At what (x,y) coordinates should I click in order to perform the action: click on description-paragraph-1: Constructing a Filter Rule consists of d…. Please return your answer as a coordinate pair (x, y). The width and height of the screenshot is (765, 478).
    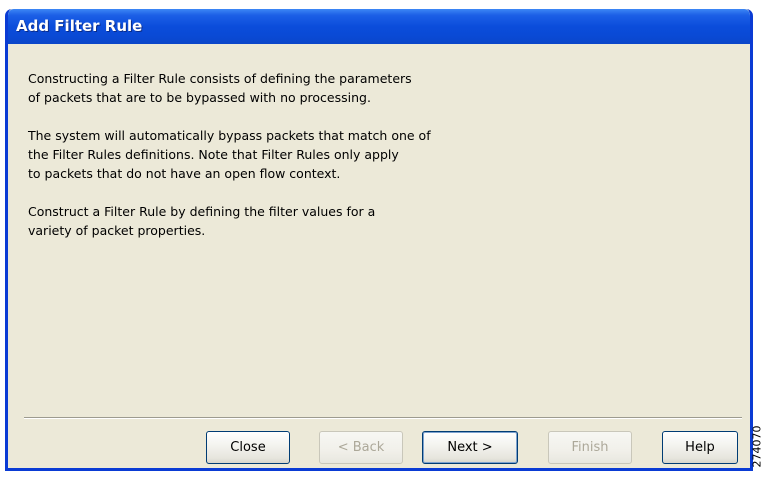
    Looking at the image, I should click on (220, 88).